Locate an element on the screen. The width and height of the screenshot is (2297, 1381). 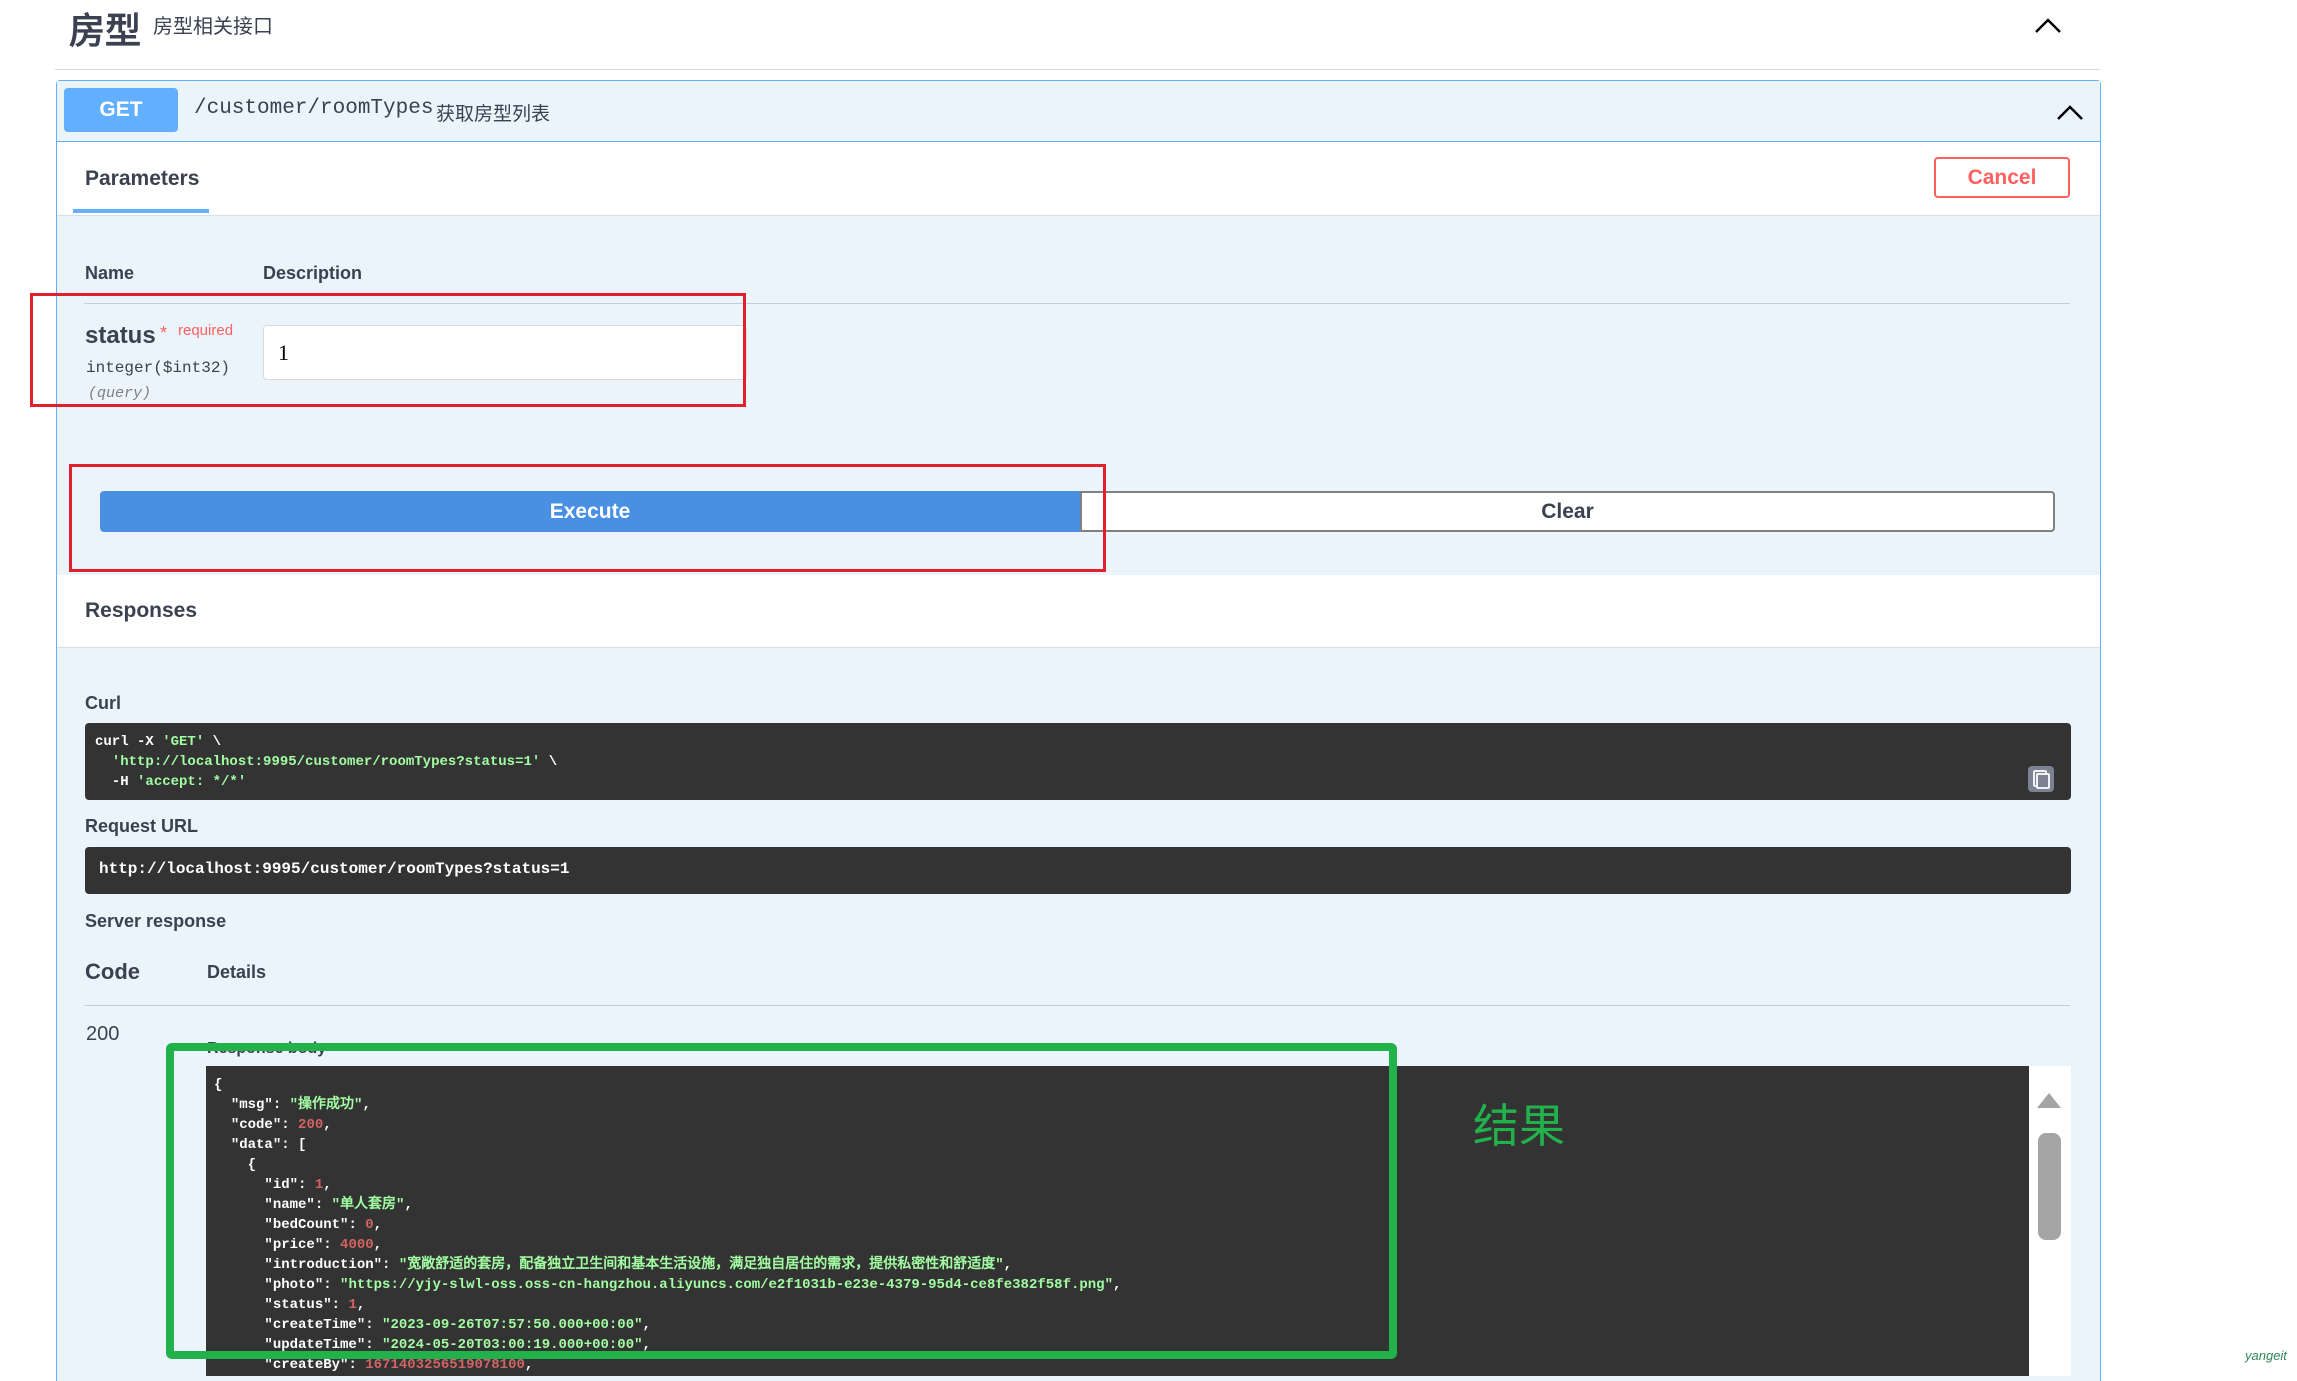
tag-title: 房型 is located at coordinates (105, 28).